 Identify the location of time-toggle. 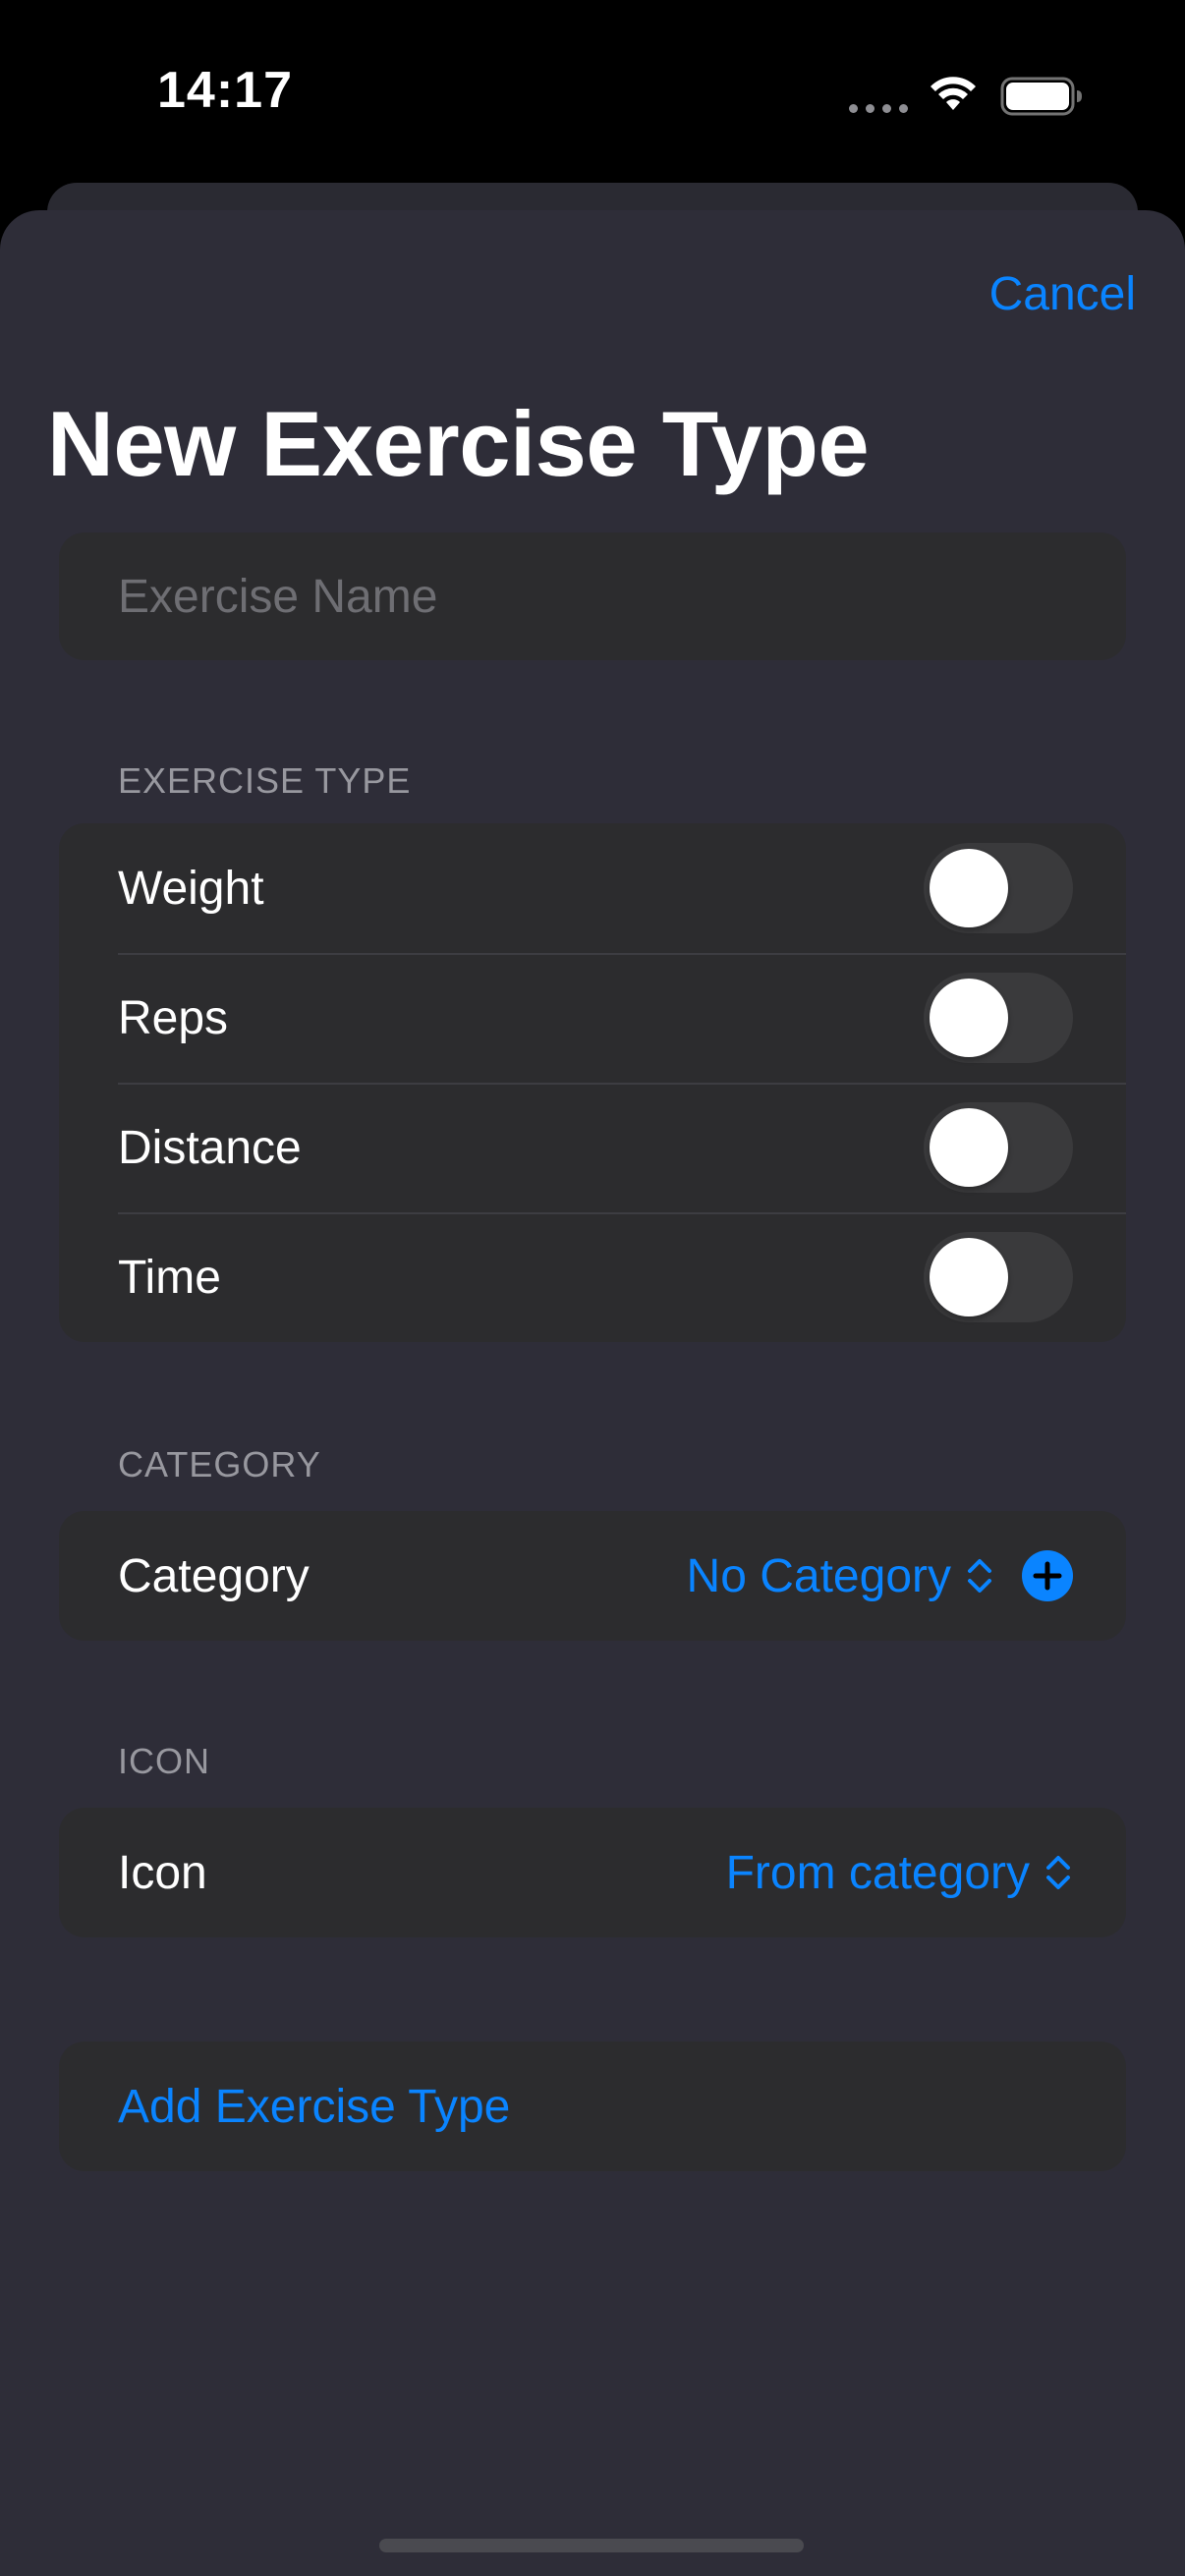
(999, 1277).